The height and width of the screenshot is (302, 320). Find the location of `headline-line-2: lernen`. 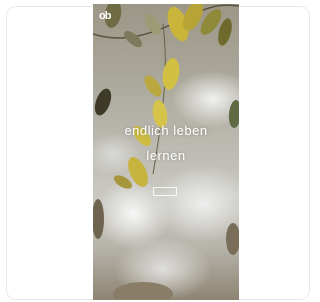

headline-line-2: lernen is located at coordinates (166, 155).